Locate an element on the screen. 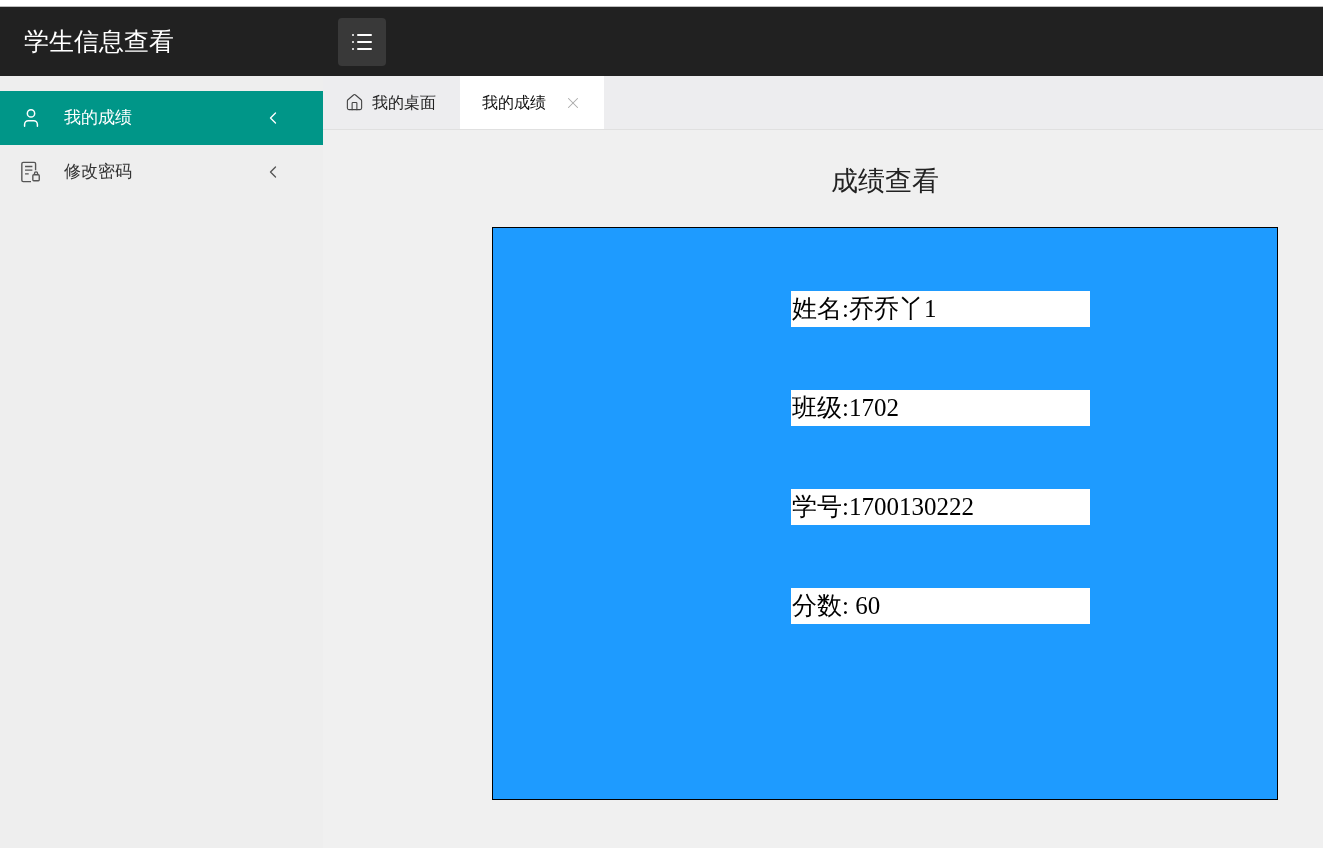 Image resolution: width=1323 pixels, height=848 pixels. sidebar-item: 我的成绩 is located at coordinates (161, 118).